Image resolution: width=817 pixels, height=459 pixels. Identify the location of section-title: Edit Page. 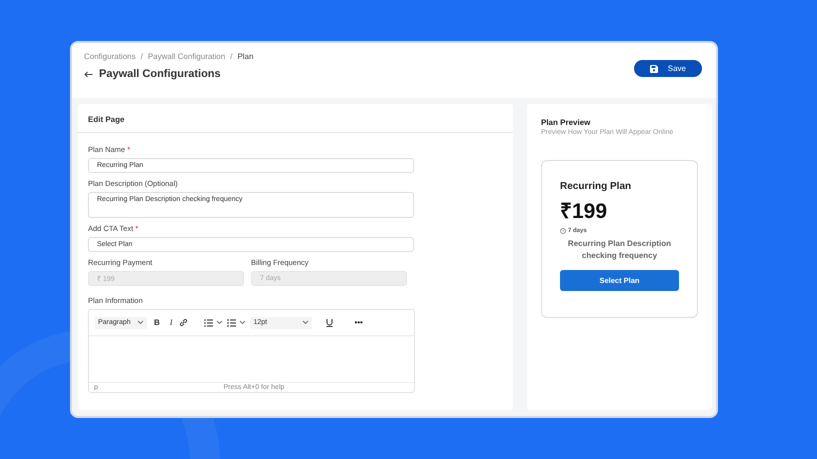
(107, 120).